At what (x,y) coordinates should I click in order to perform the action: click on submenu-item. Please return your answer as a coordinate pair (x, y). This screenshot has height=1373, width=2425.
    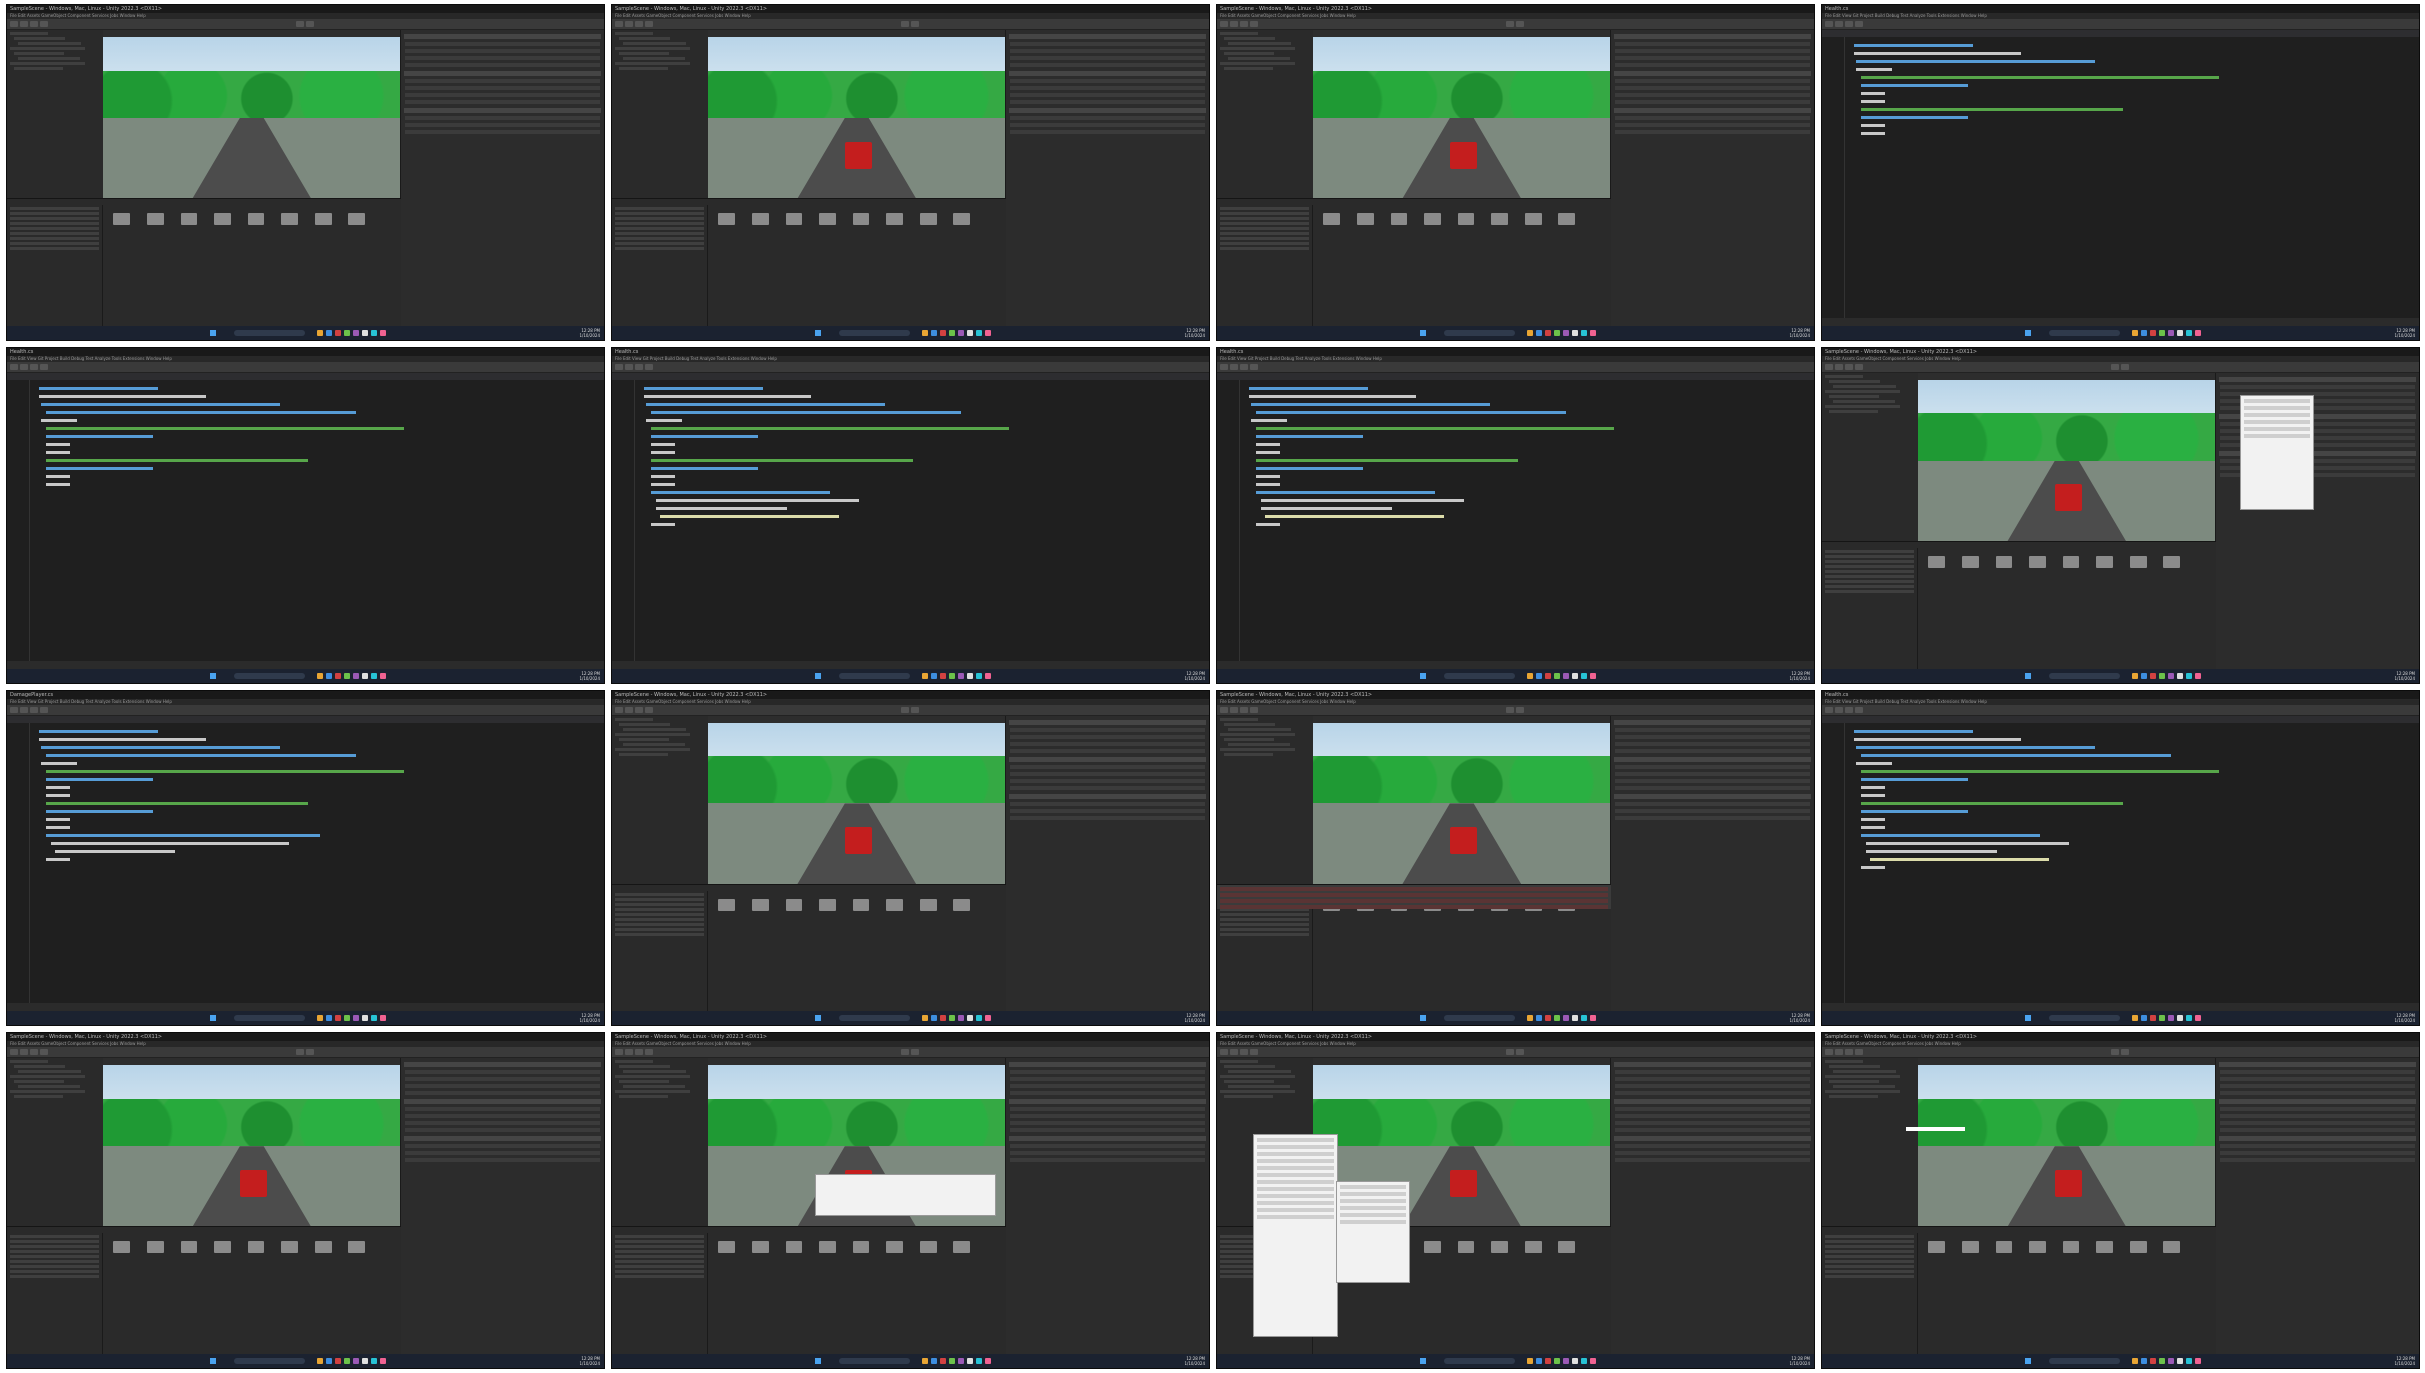
    Looking at the image, I should click on (1373, 1193).